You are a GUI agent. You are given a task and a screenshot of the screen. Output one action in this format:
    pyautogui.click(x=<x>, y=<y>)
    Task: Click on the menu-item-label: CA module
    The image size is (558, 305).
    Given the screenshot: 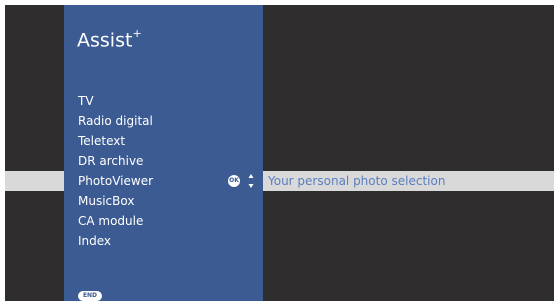 What is the action you would take?
    pyautogui.click(x=111, y=221)
    